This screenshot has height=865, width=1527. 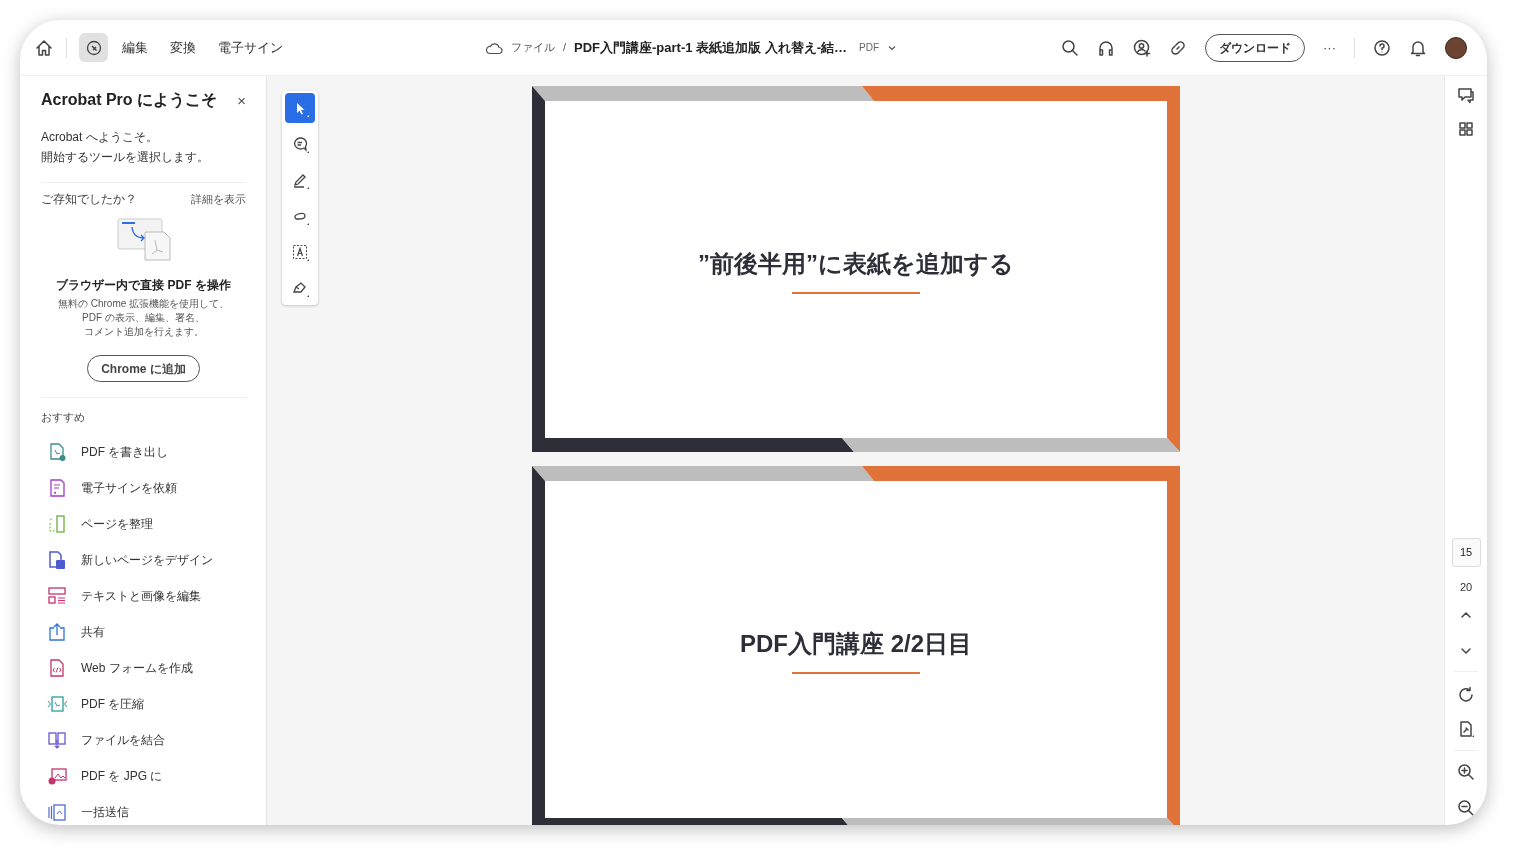 What do you see at coordinates (146, 523) in the screenshot?
I see `tool-item: ページを整理` at bounding box center [146, 523].